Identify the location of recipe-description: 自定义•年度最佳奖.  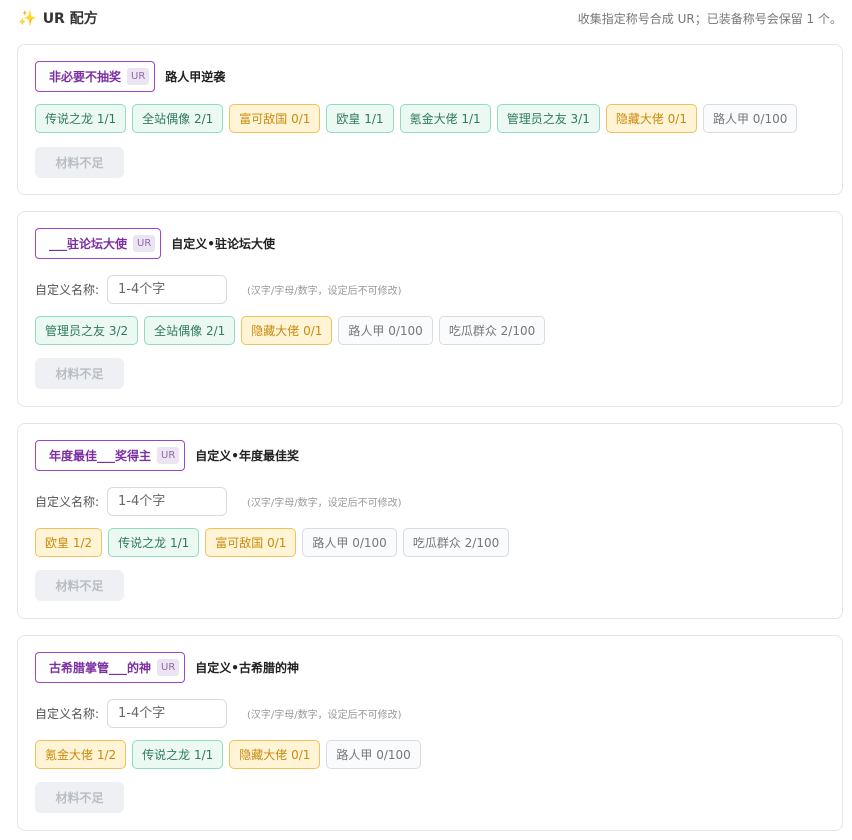
(247, 456).